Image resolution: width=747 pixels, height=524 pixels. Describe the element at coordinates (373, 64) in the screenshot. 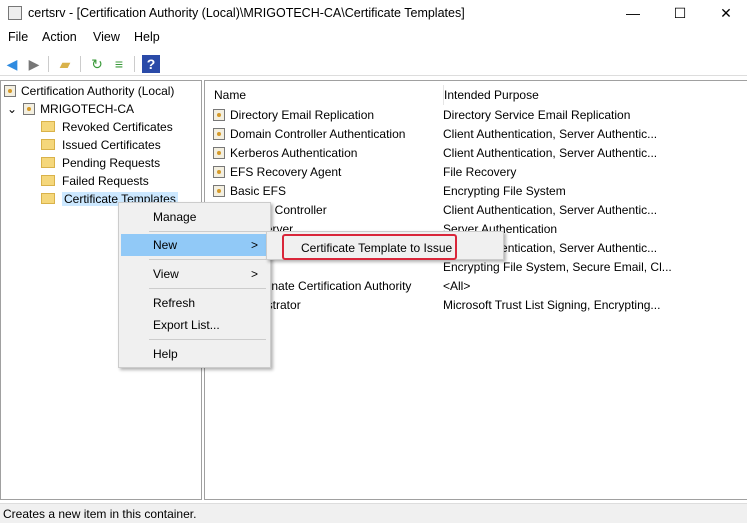

I see `toolbar: ◀ ▶ ▰ ↻ ≡ ?` at that location.